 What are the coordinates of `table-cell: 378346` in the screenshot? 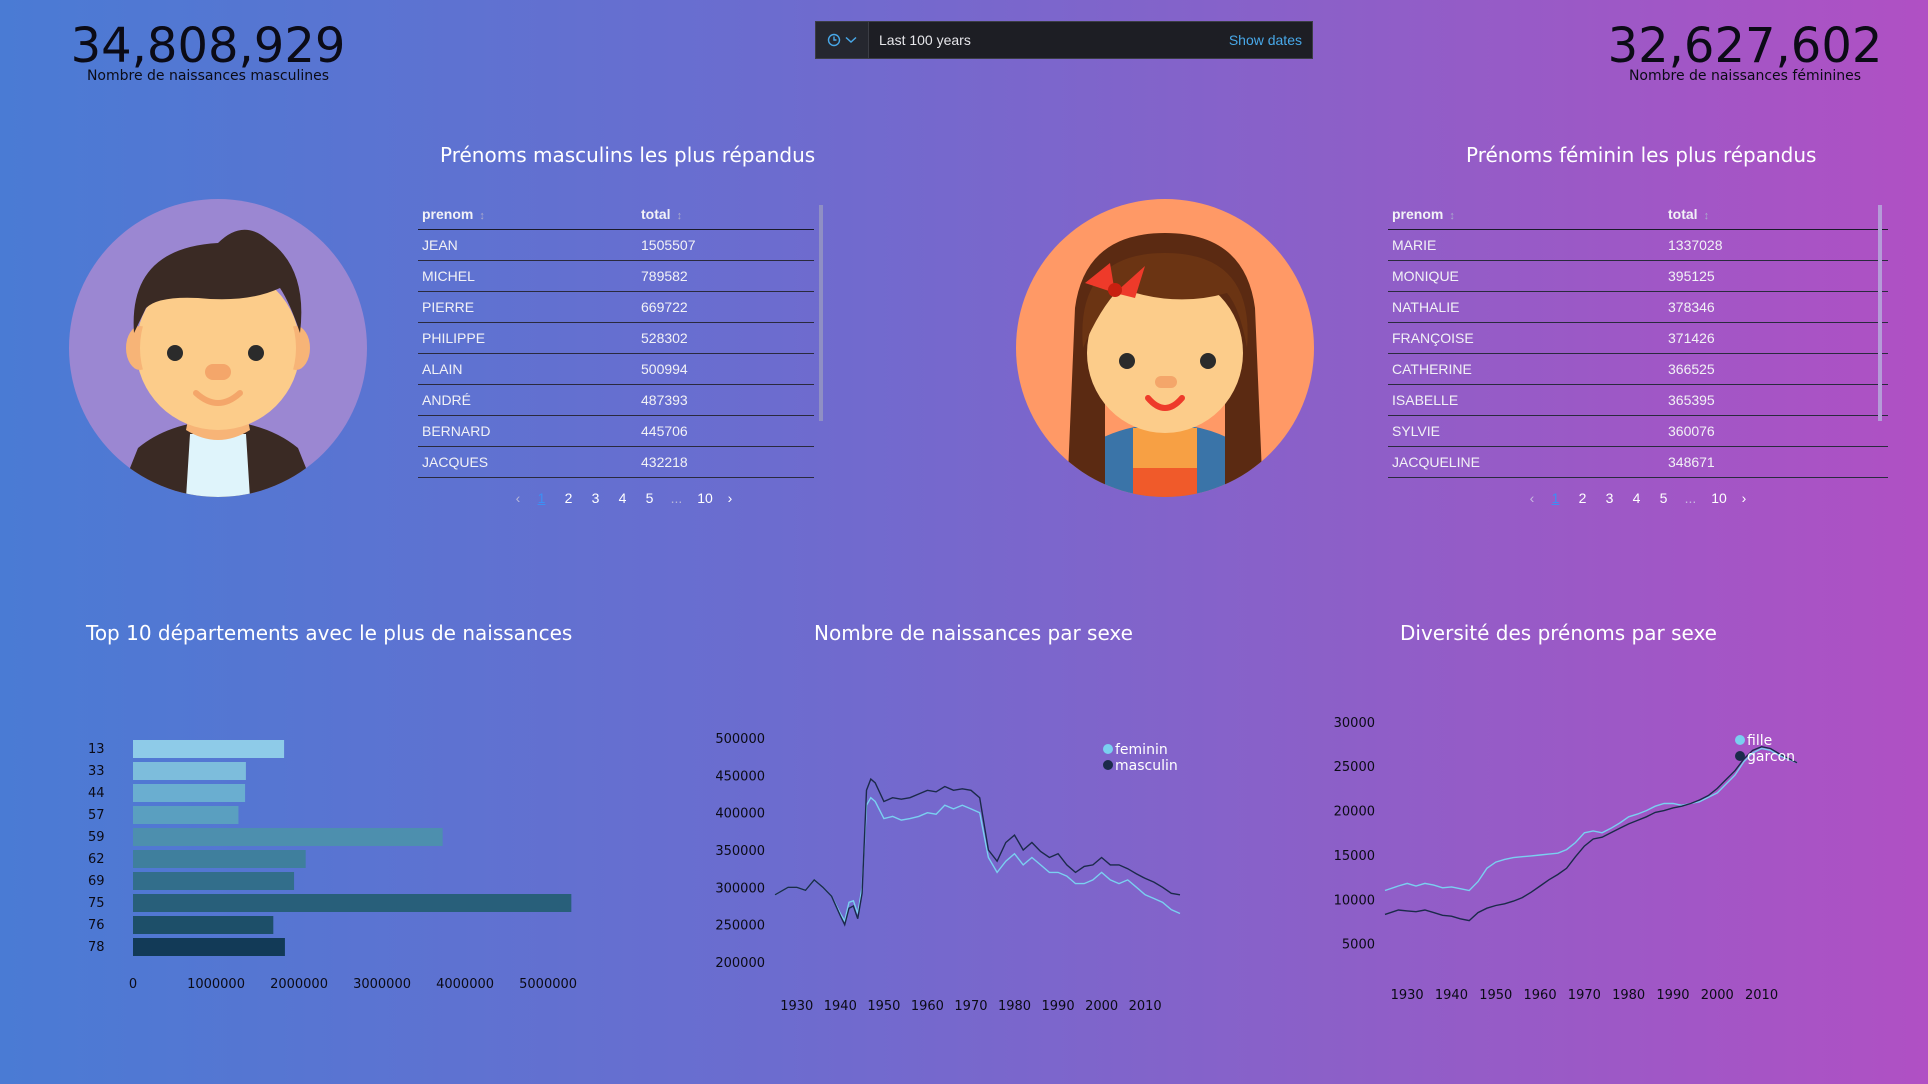 It's located at (1691, 307).